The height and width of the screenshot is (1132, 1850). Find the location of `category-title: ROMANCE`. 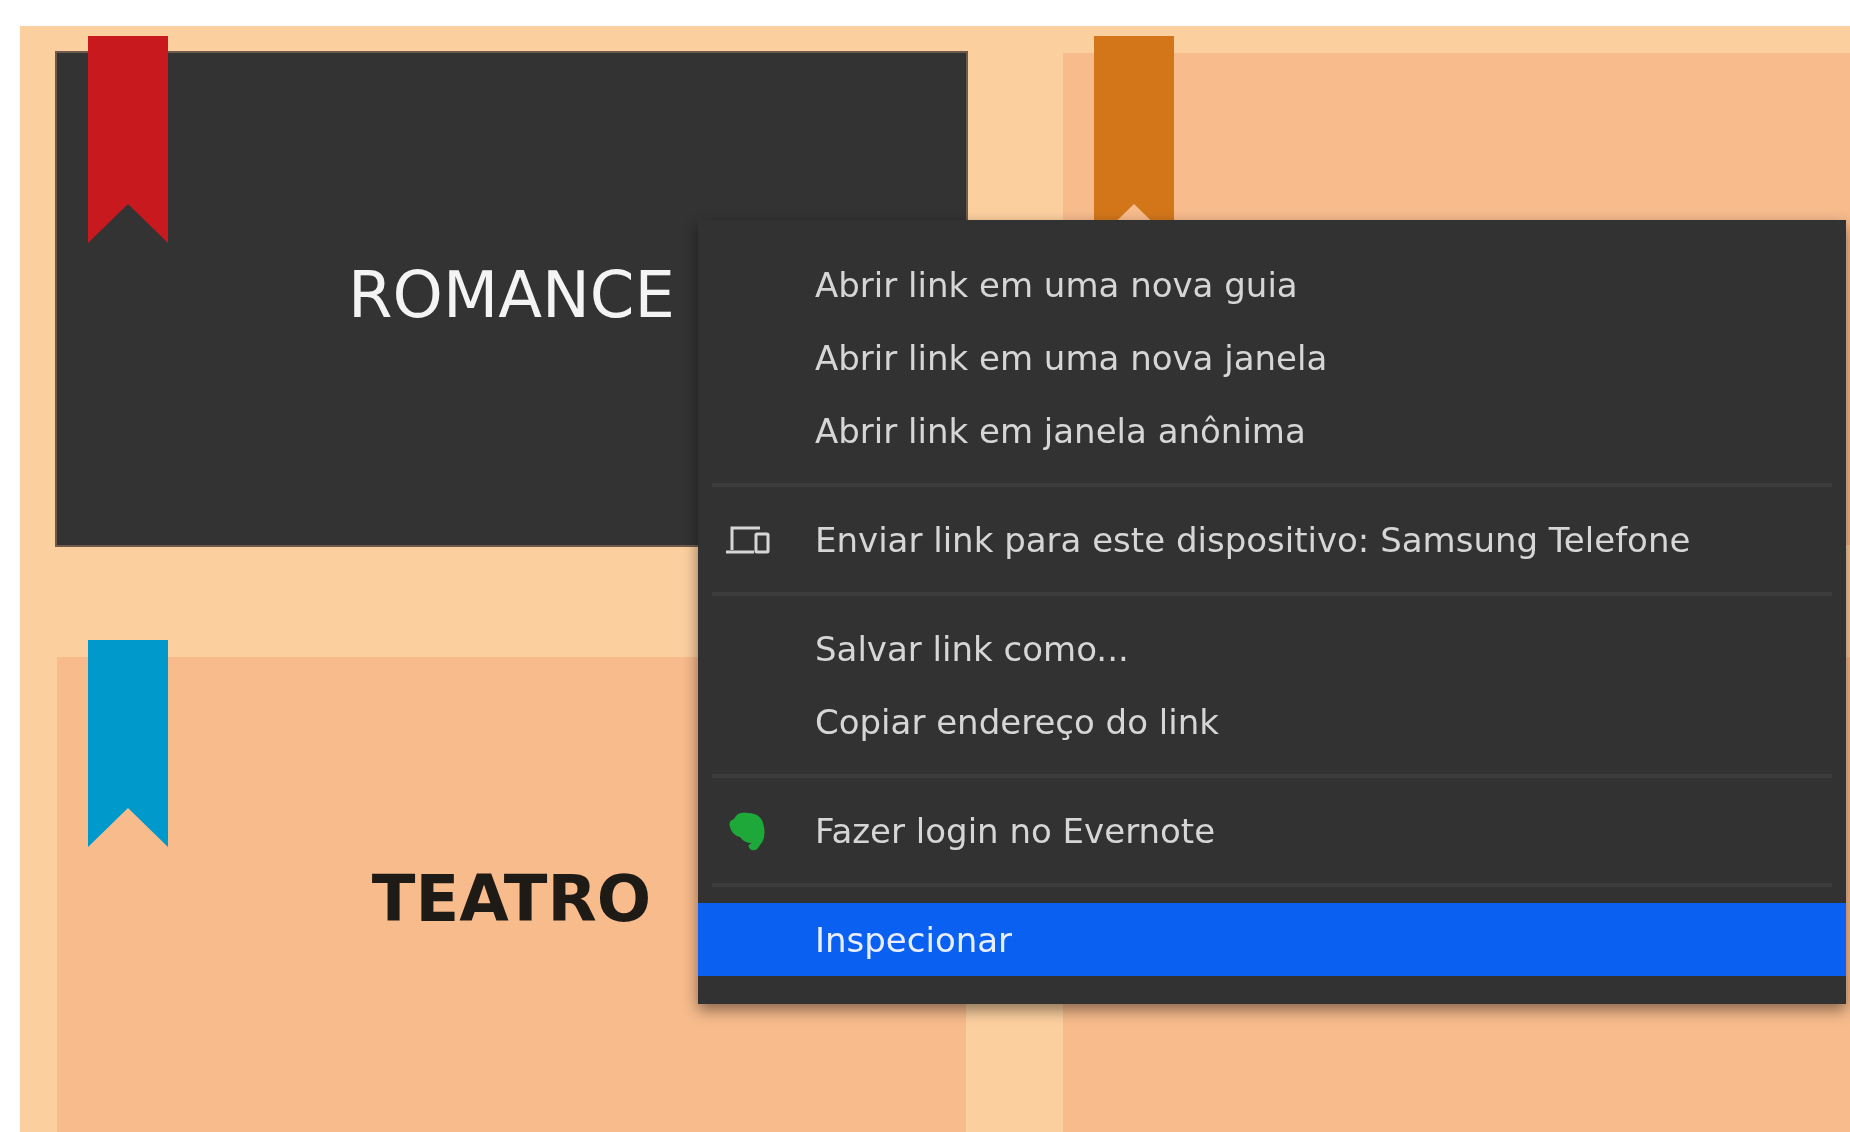

category-title: ROMANCE is located at coordinates (511, 295).